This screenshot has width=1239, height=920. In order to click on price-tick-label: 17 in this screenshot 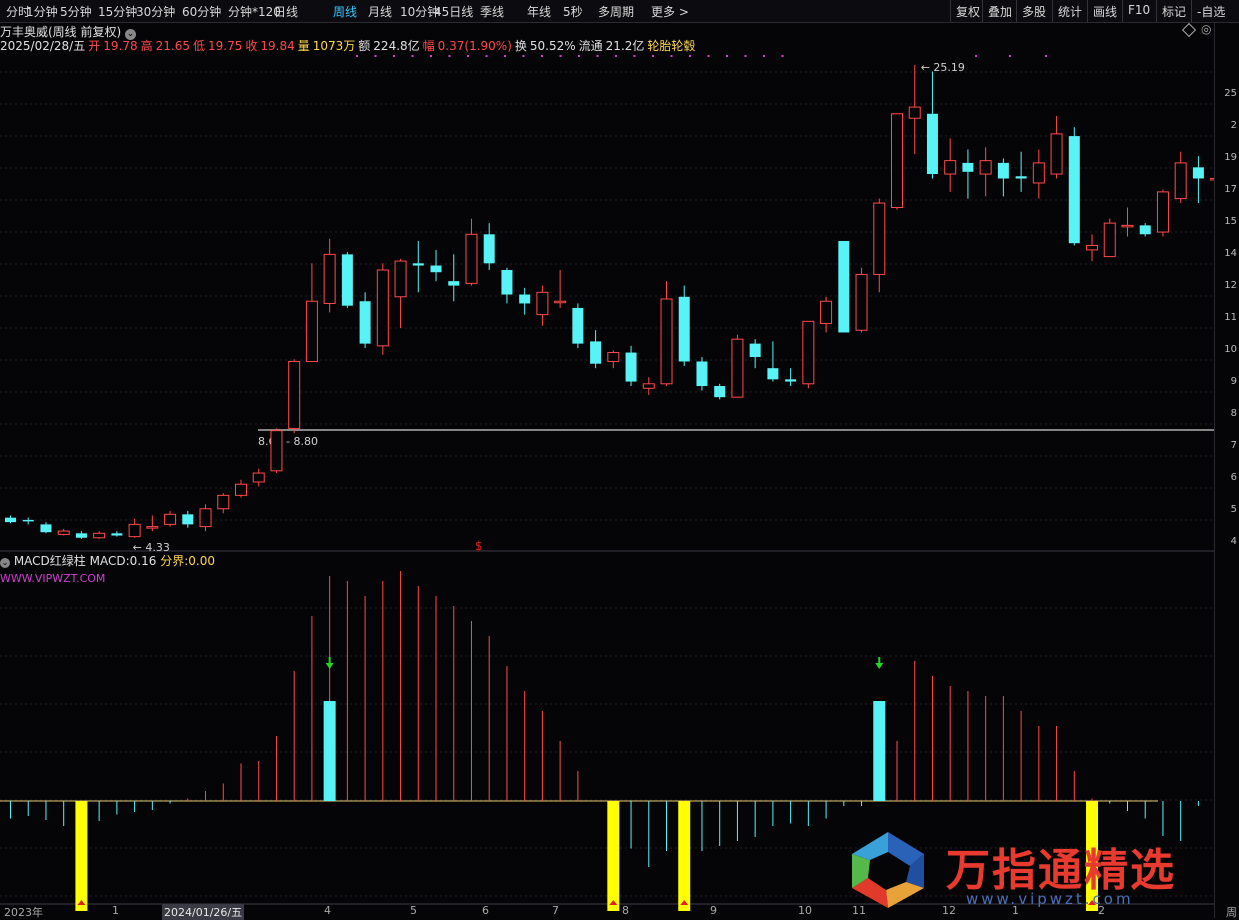, I will do `click(1230, 189)`.